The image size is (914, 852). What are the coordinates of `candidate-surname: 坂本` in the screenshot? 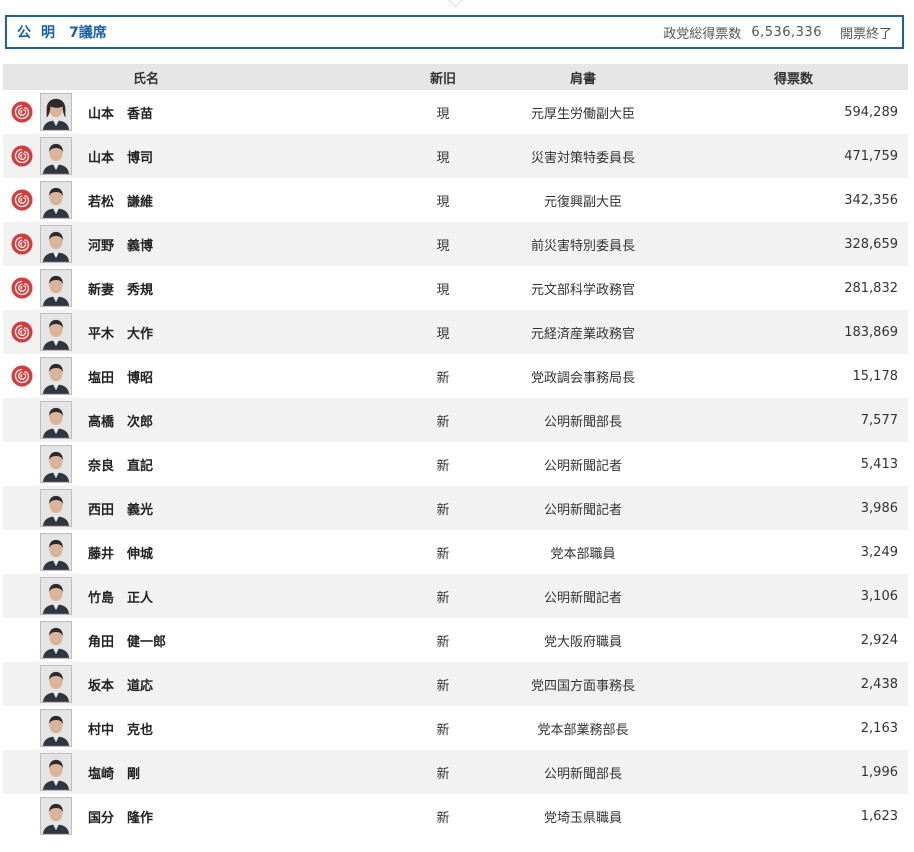 It's located at (101, 686).